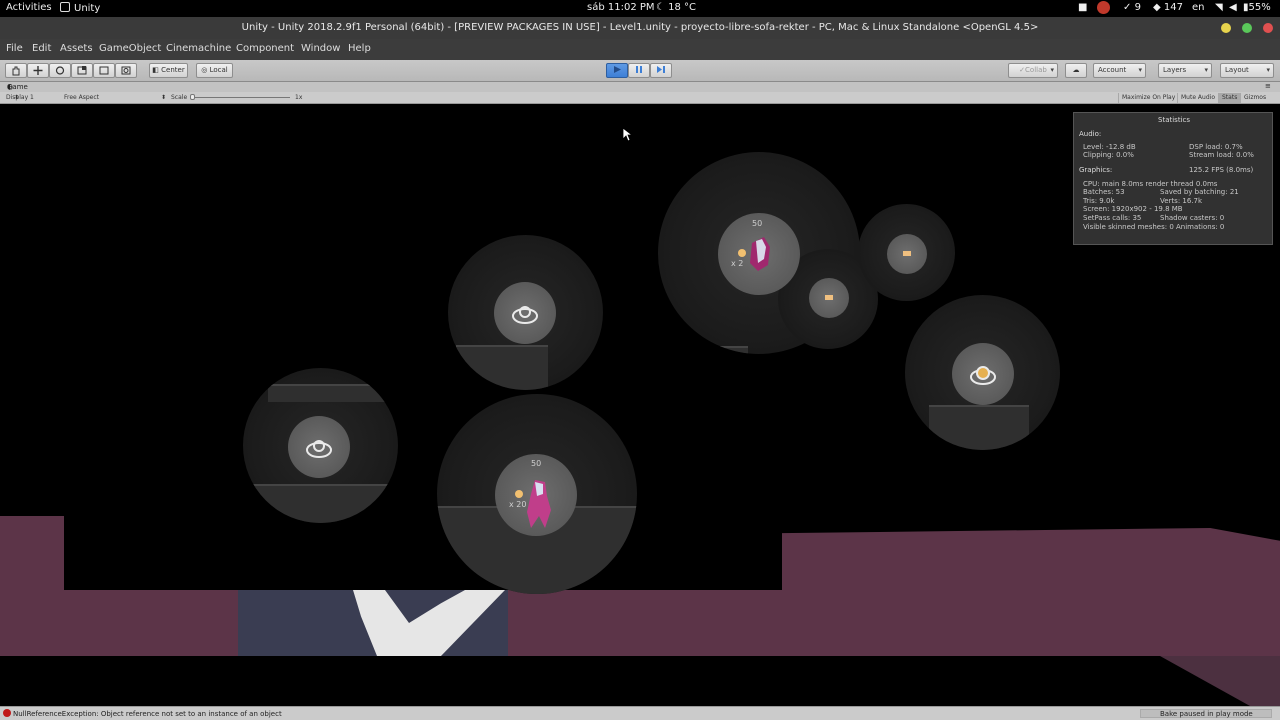 This screenshot has width=1280, height=720. I want to click on update-icon, so click(1103, 7).